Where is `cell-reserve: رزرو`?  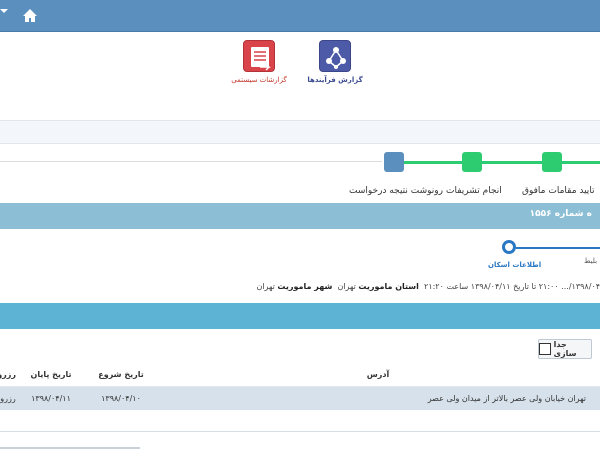 cell-reserve: رزرو is located at coordinates (8, 398).